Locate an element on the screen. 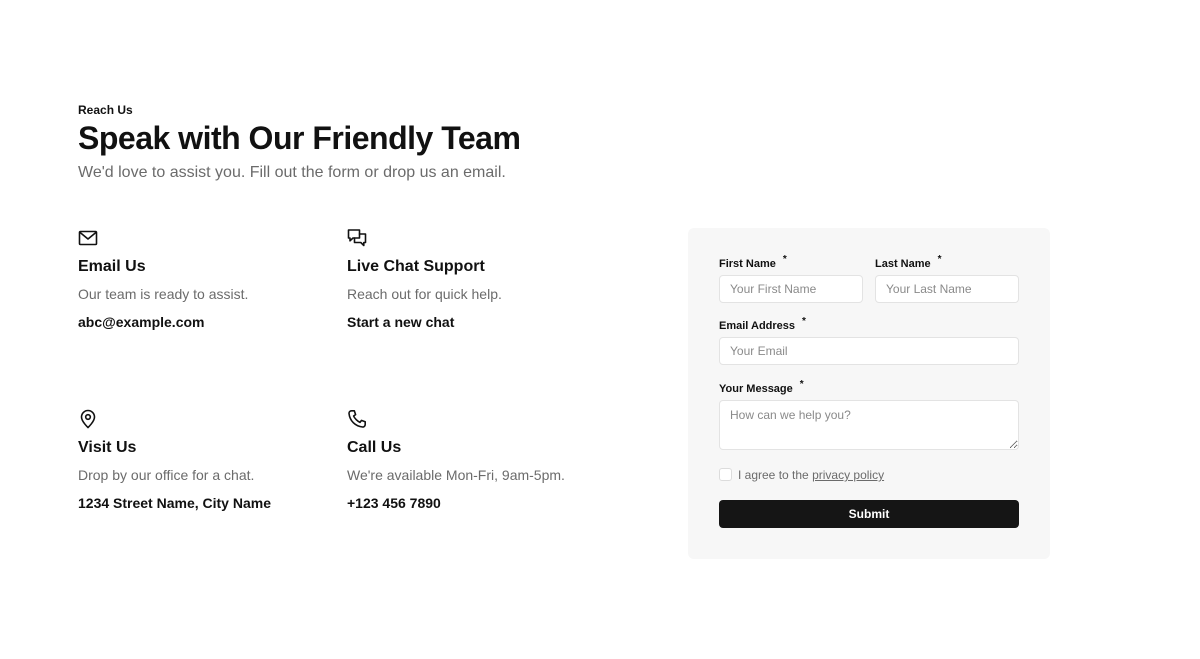 The height and width of the screenshot is (659, 1200). message-textarea is located at coordinates (869, 425).